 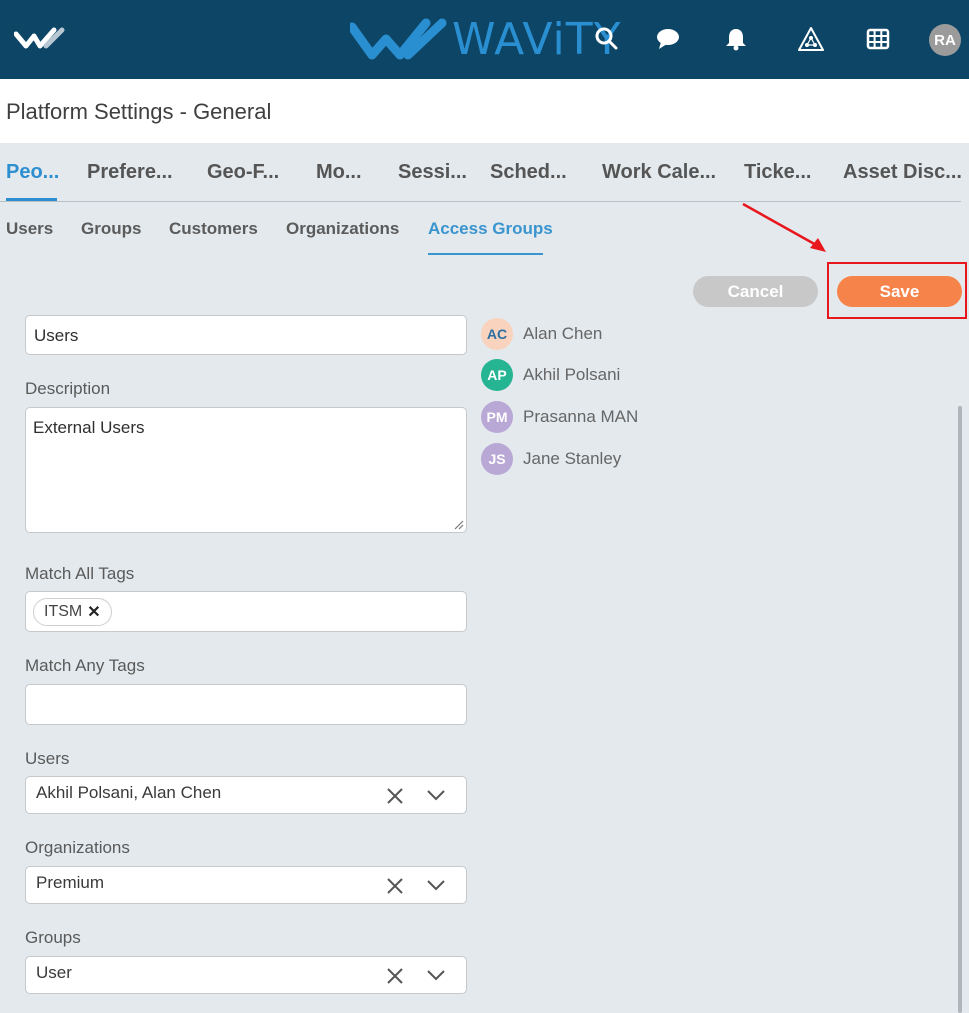 I want to click on organizations-select: Premium, so click(x=246, y=885).